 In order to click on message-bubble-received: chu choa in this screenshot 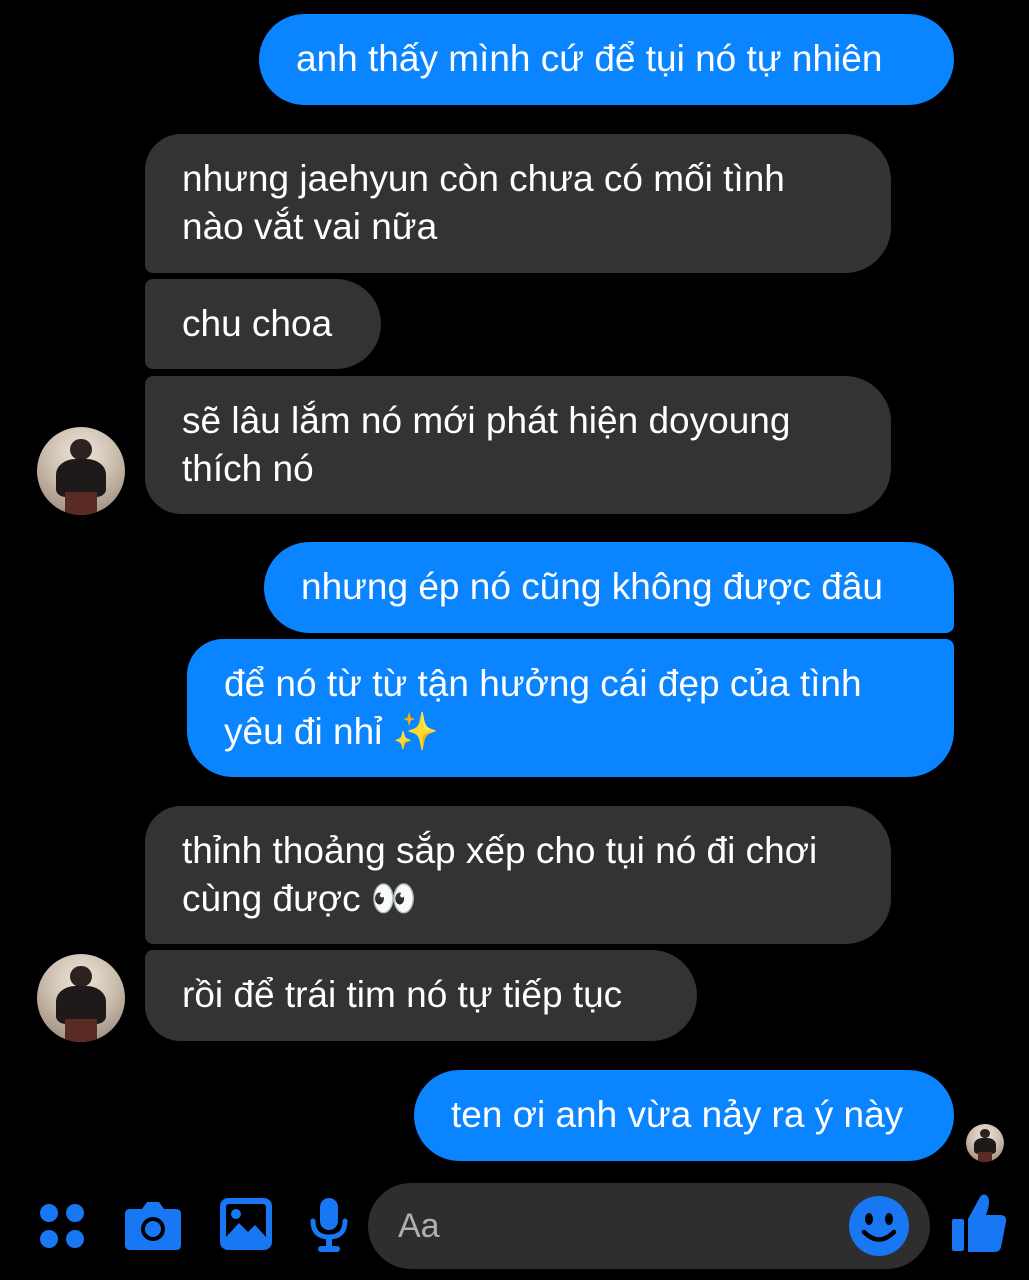, I will do `click(263, 324)`.